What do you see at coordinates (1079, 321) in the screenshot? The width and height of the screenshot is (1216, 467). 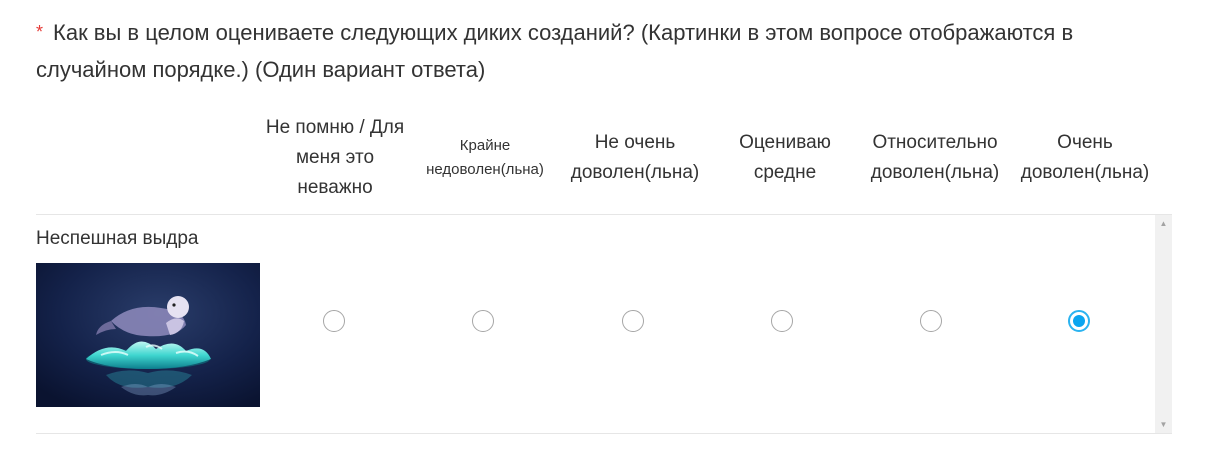 I see `rating-radio-very-satisfied` at bounding box center [1079, 321].